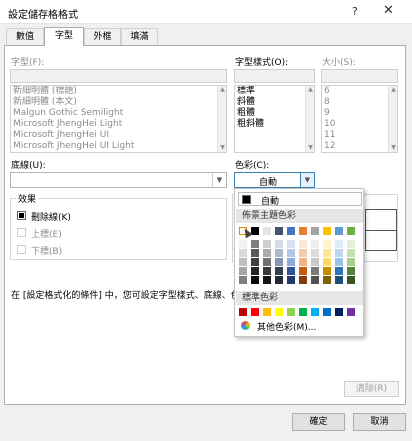 The image size is (412, 441). I want to click on clear-button: 清除(R), so click(371, 389).